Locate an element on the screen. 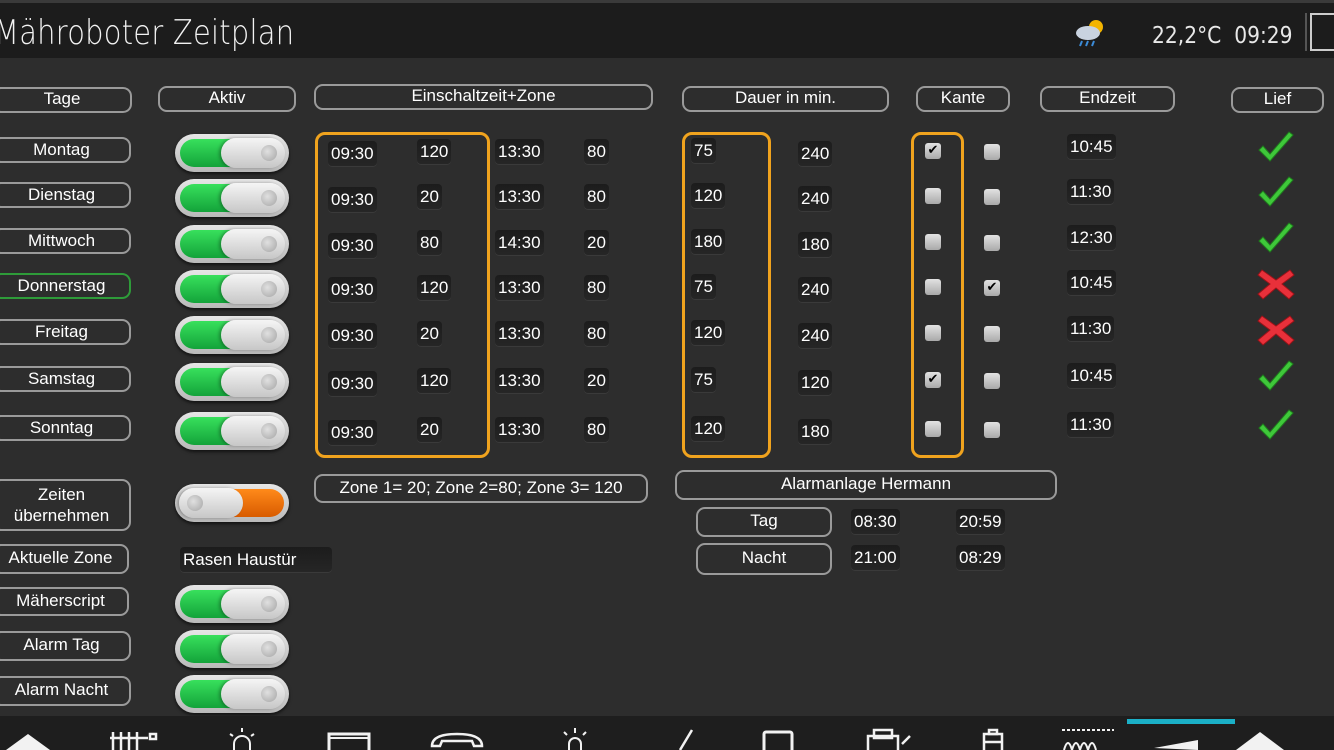 The width and height of the screenshot is (1334, 750). radiator-icon is located at coordinates (134, 737).